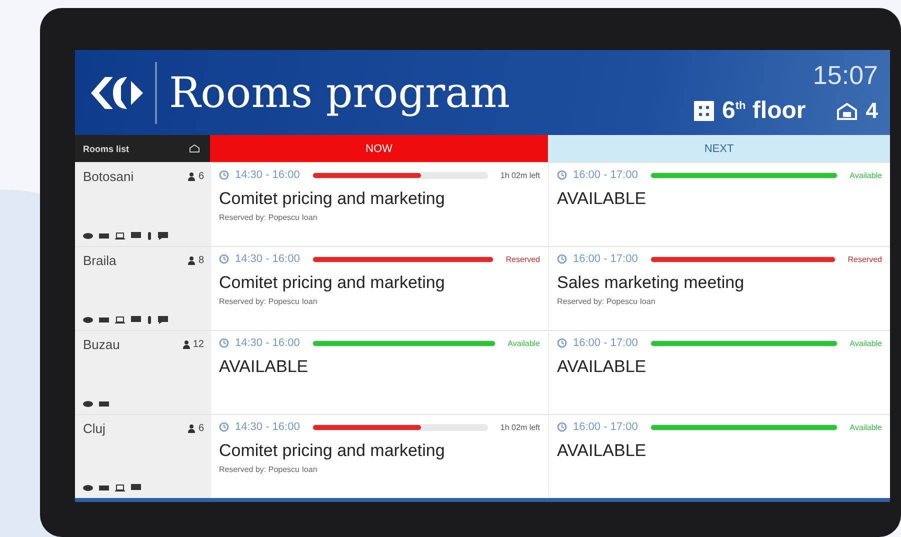  What do you see at coordinates (872, 111) in the screenshot?
I see `room-count: 4` at bounding box center [872, 111].